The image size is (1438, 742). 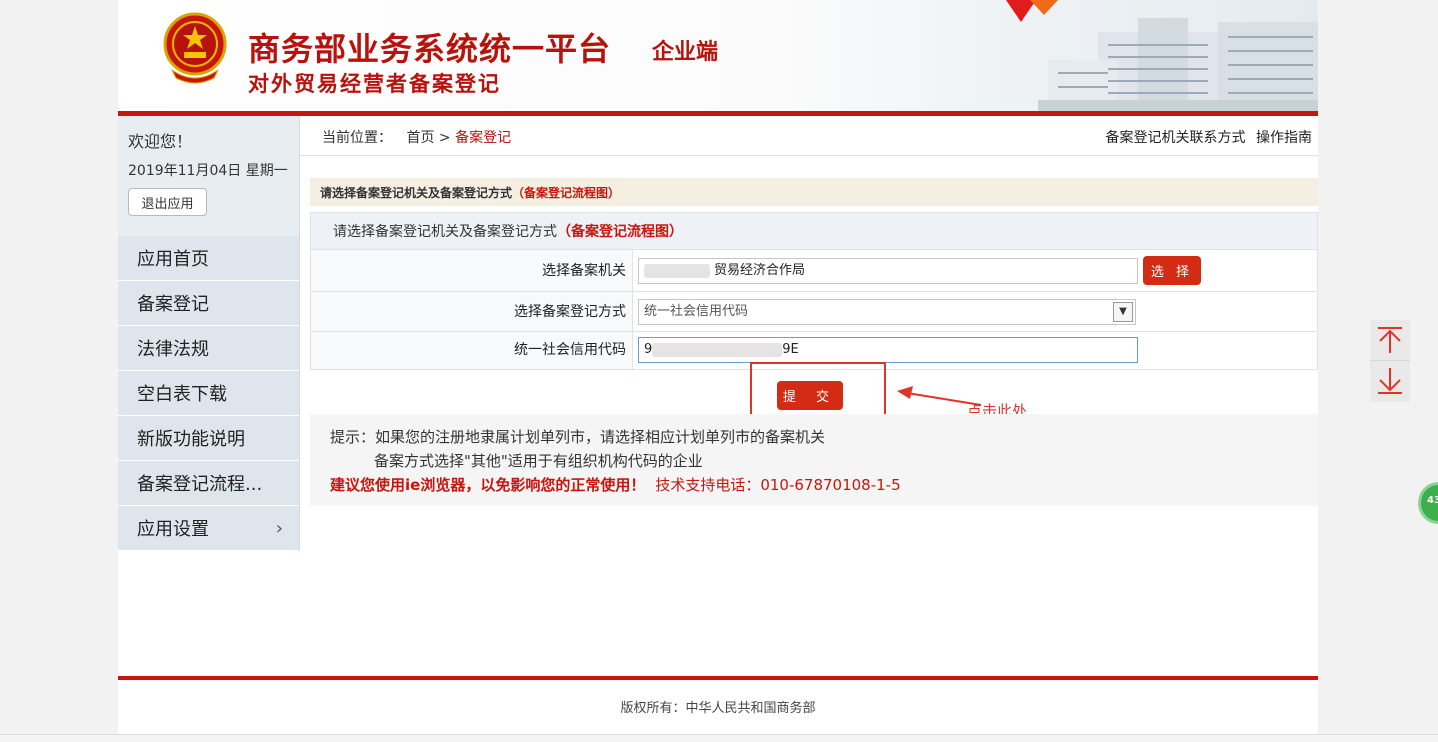 What do you see at coordinates (279, 528) in the screenshot?
I see `chevron-right-icon: ›` at bounding box center [279, 528].